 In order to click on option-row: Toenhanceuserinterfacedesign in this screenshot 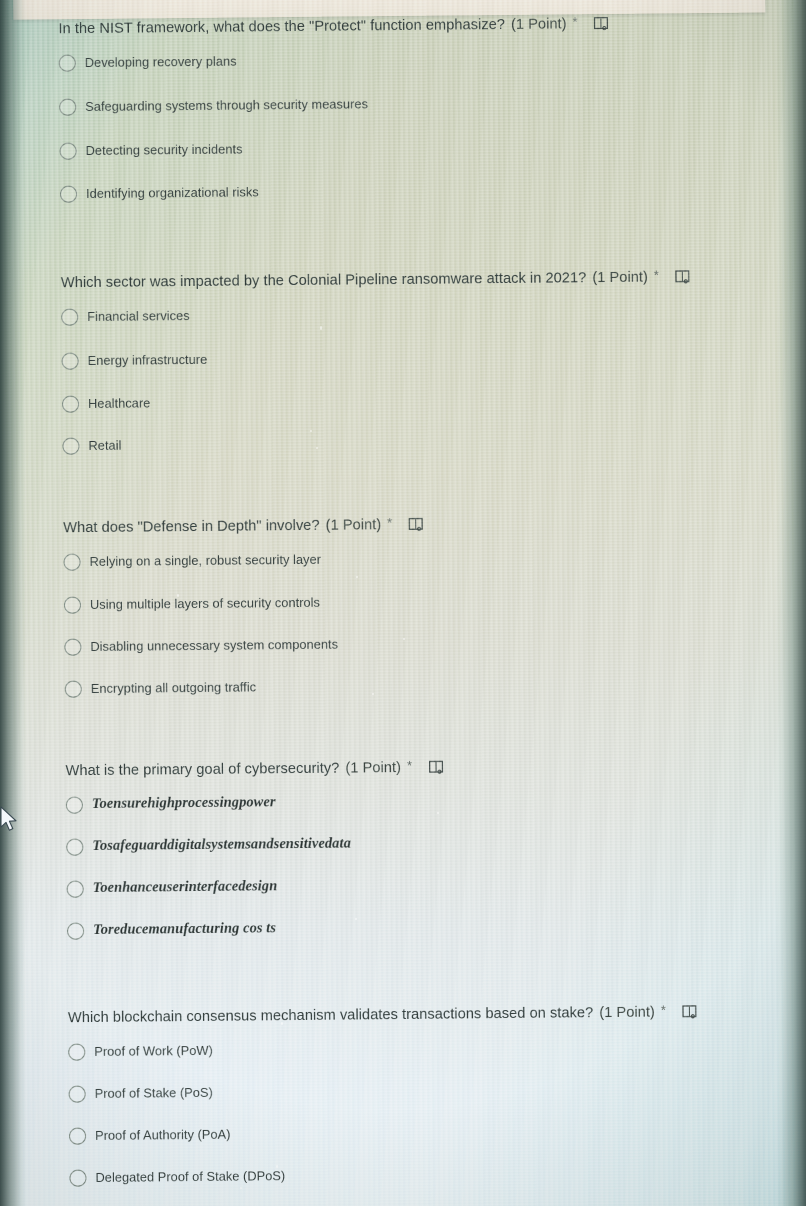, I will do `click(397, 886)`.